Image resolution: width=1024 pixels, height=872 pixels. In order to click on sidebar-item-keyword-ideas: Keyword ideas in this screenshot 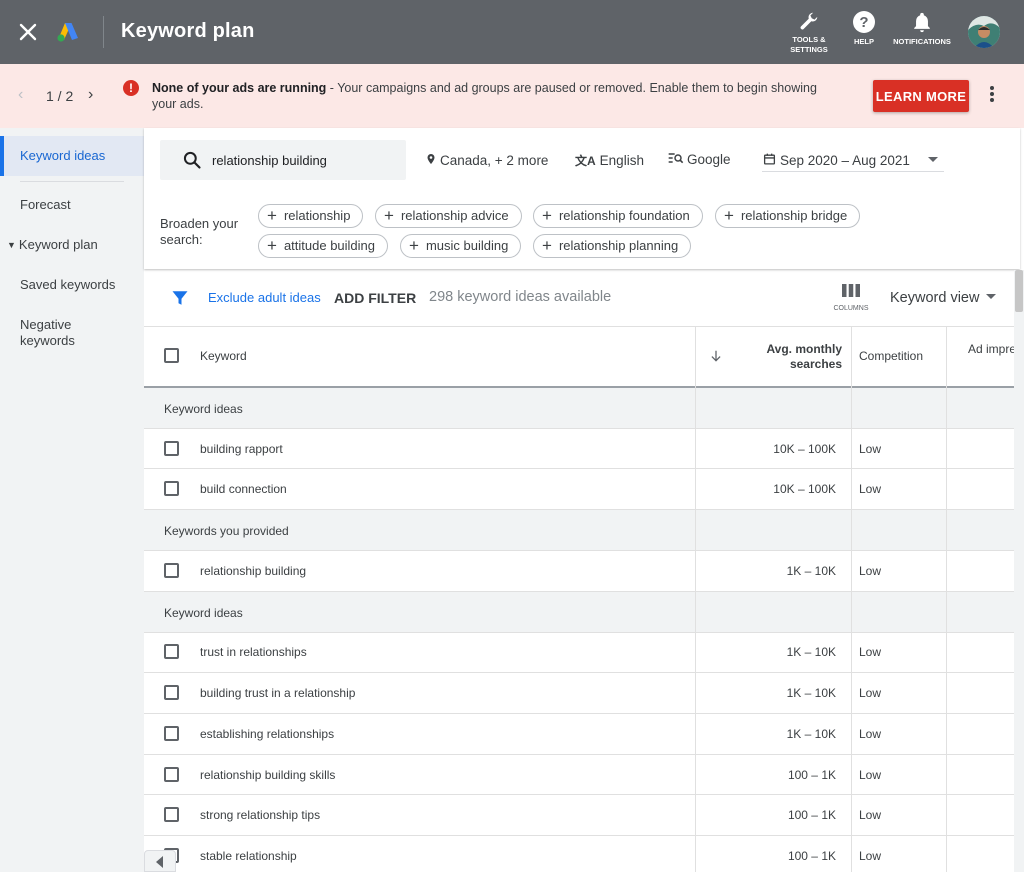, I will do `click(62, 156)`.